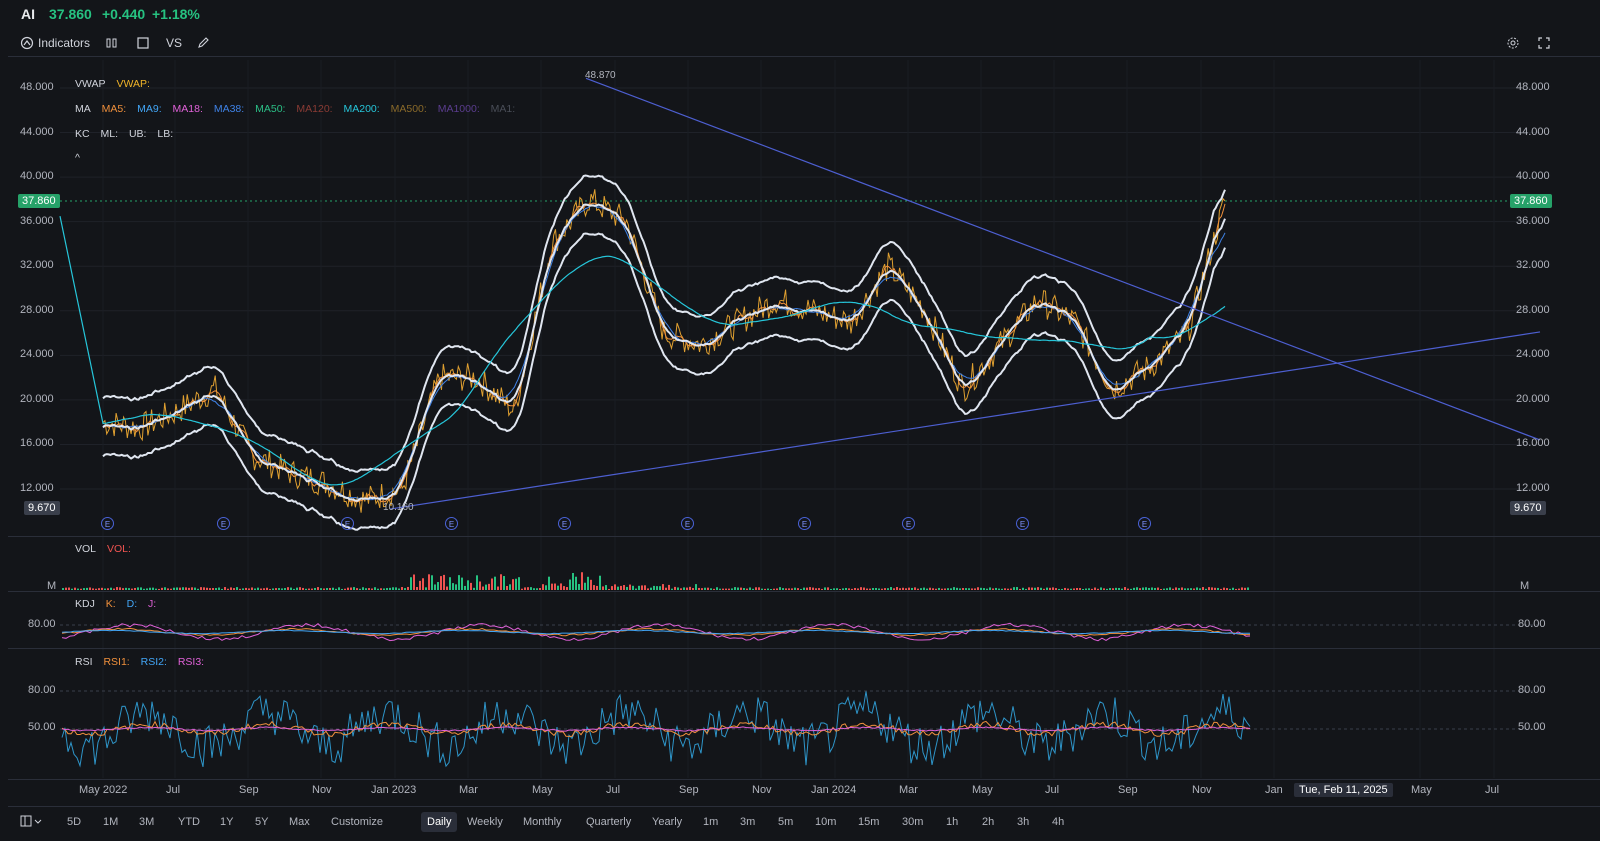  I want to click on price-tick-right: 36.000, so click(1533, 220).